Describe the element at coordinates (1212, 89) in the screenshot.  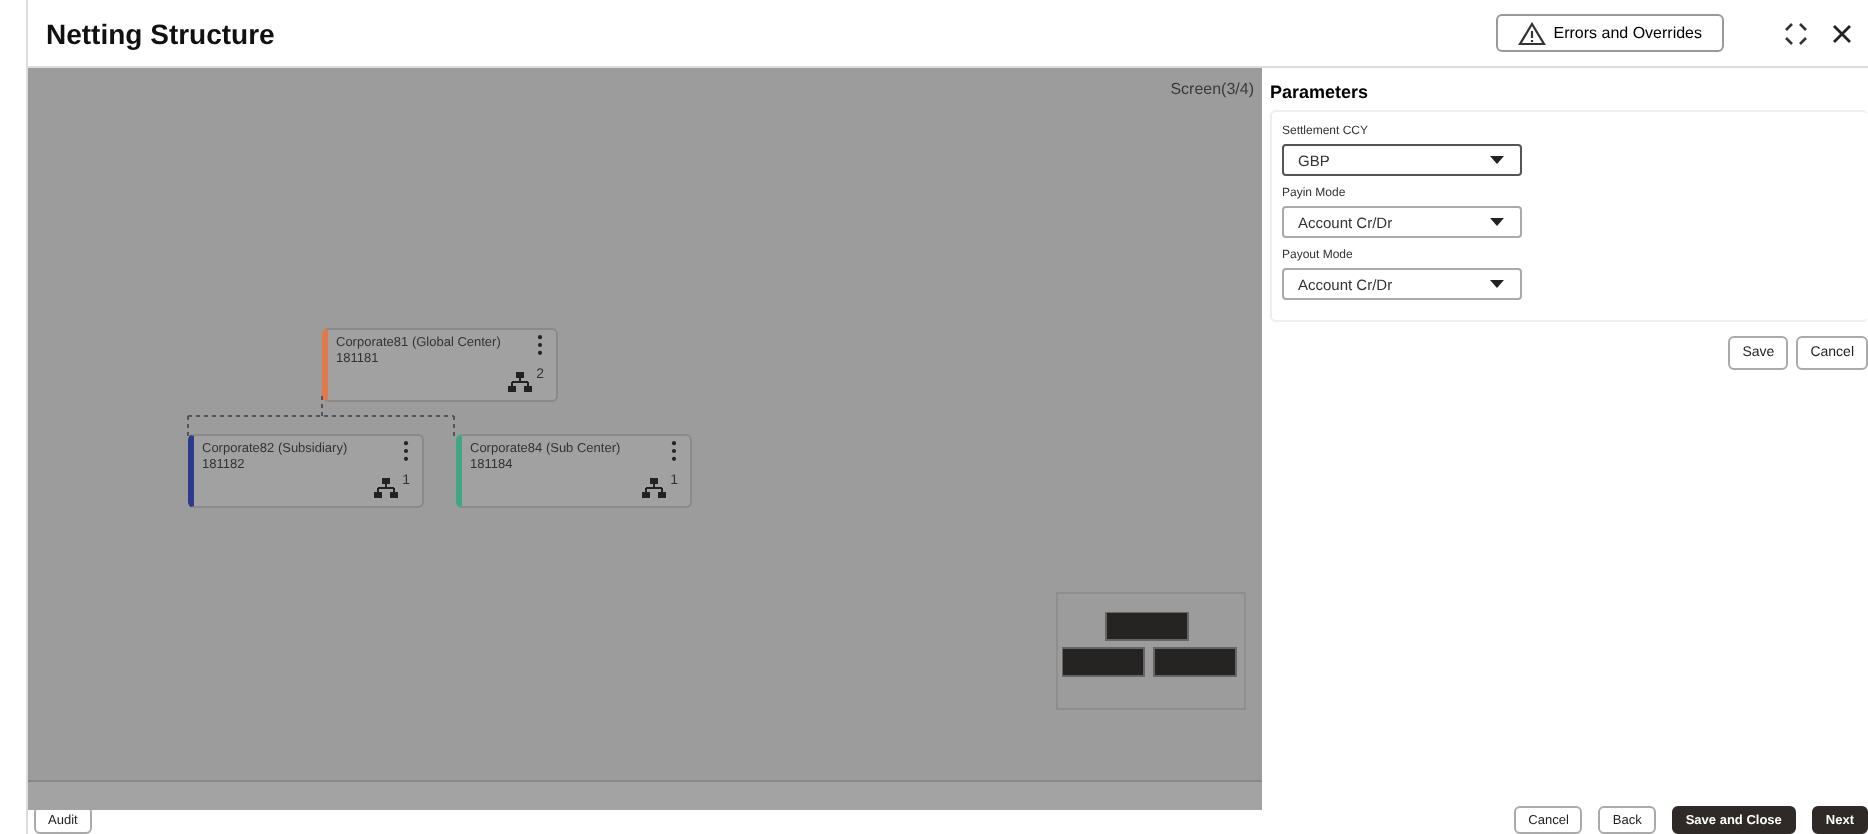
I see `screen-label: Screen(3/4)` at that location.